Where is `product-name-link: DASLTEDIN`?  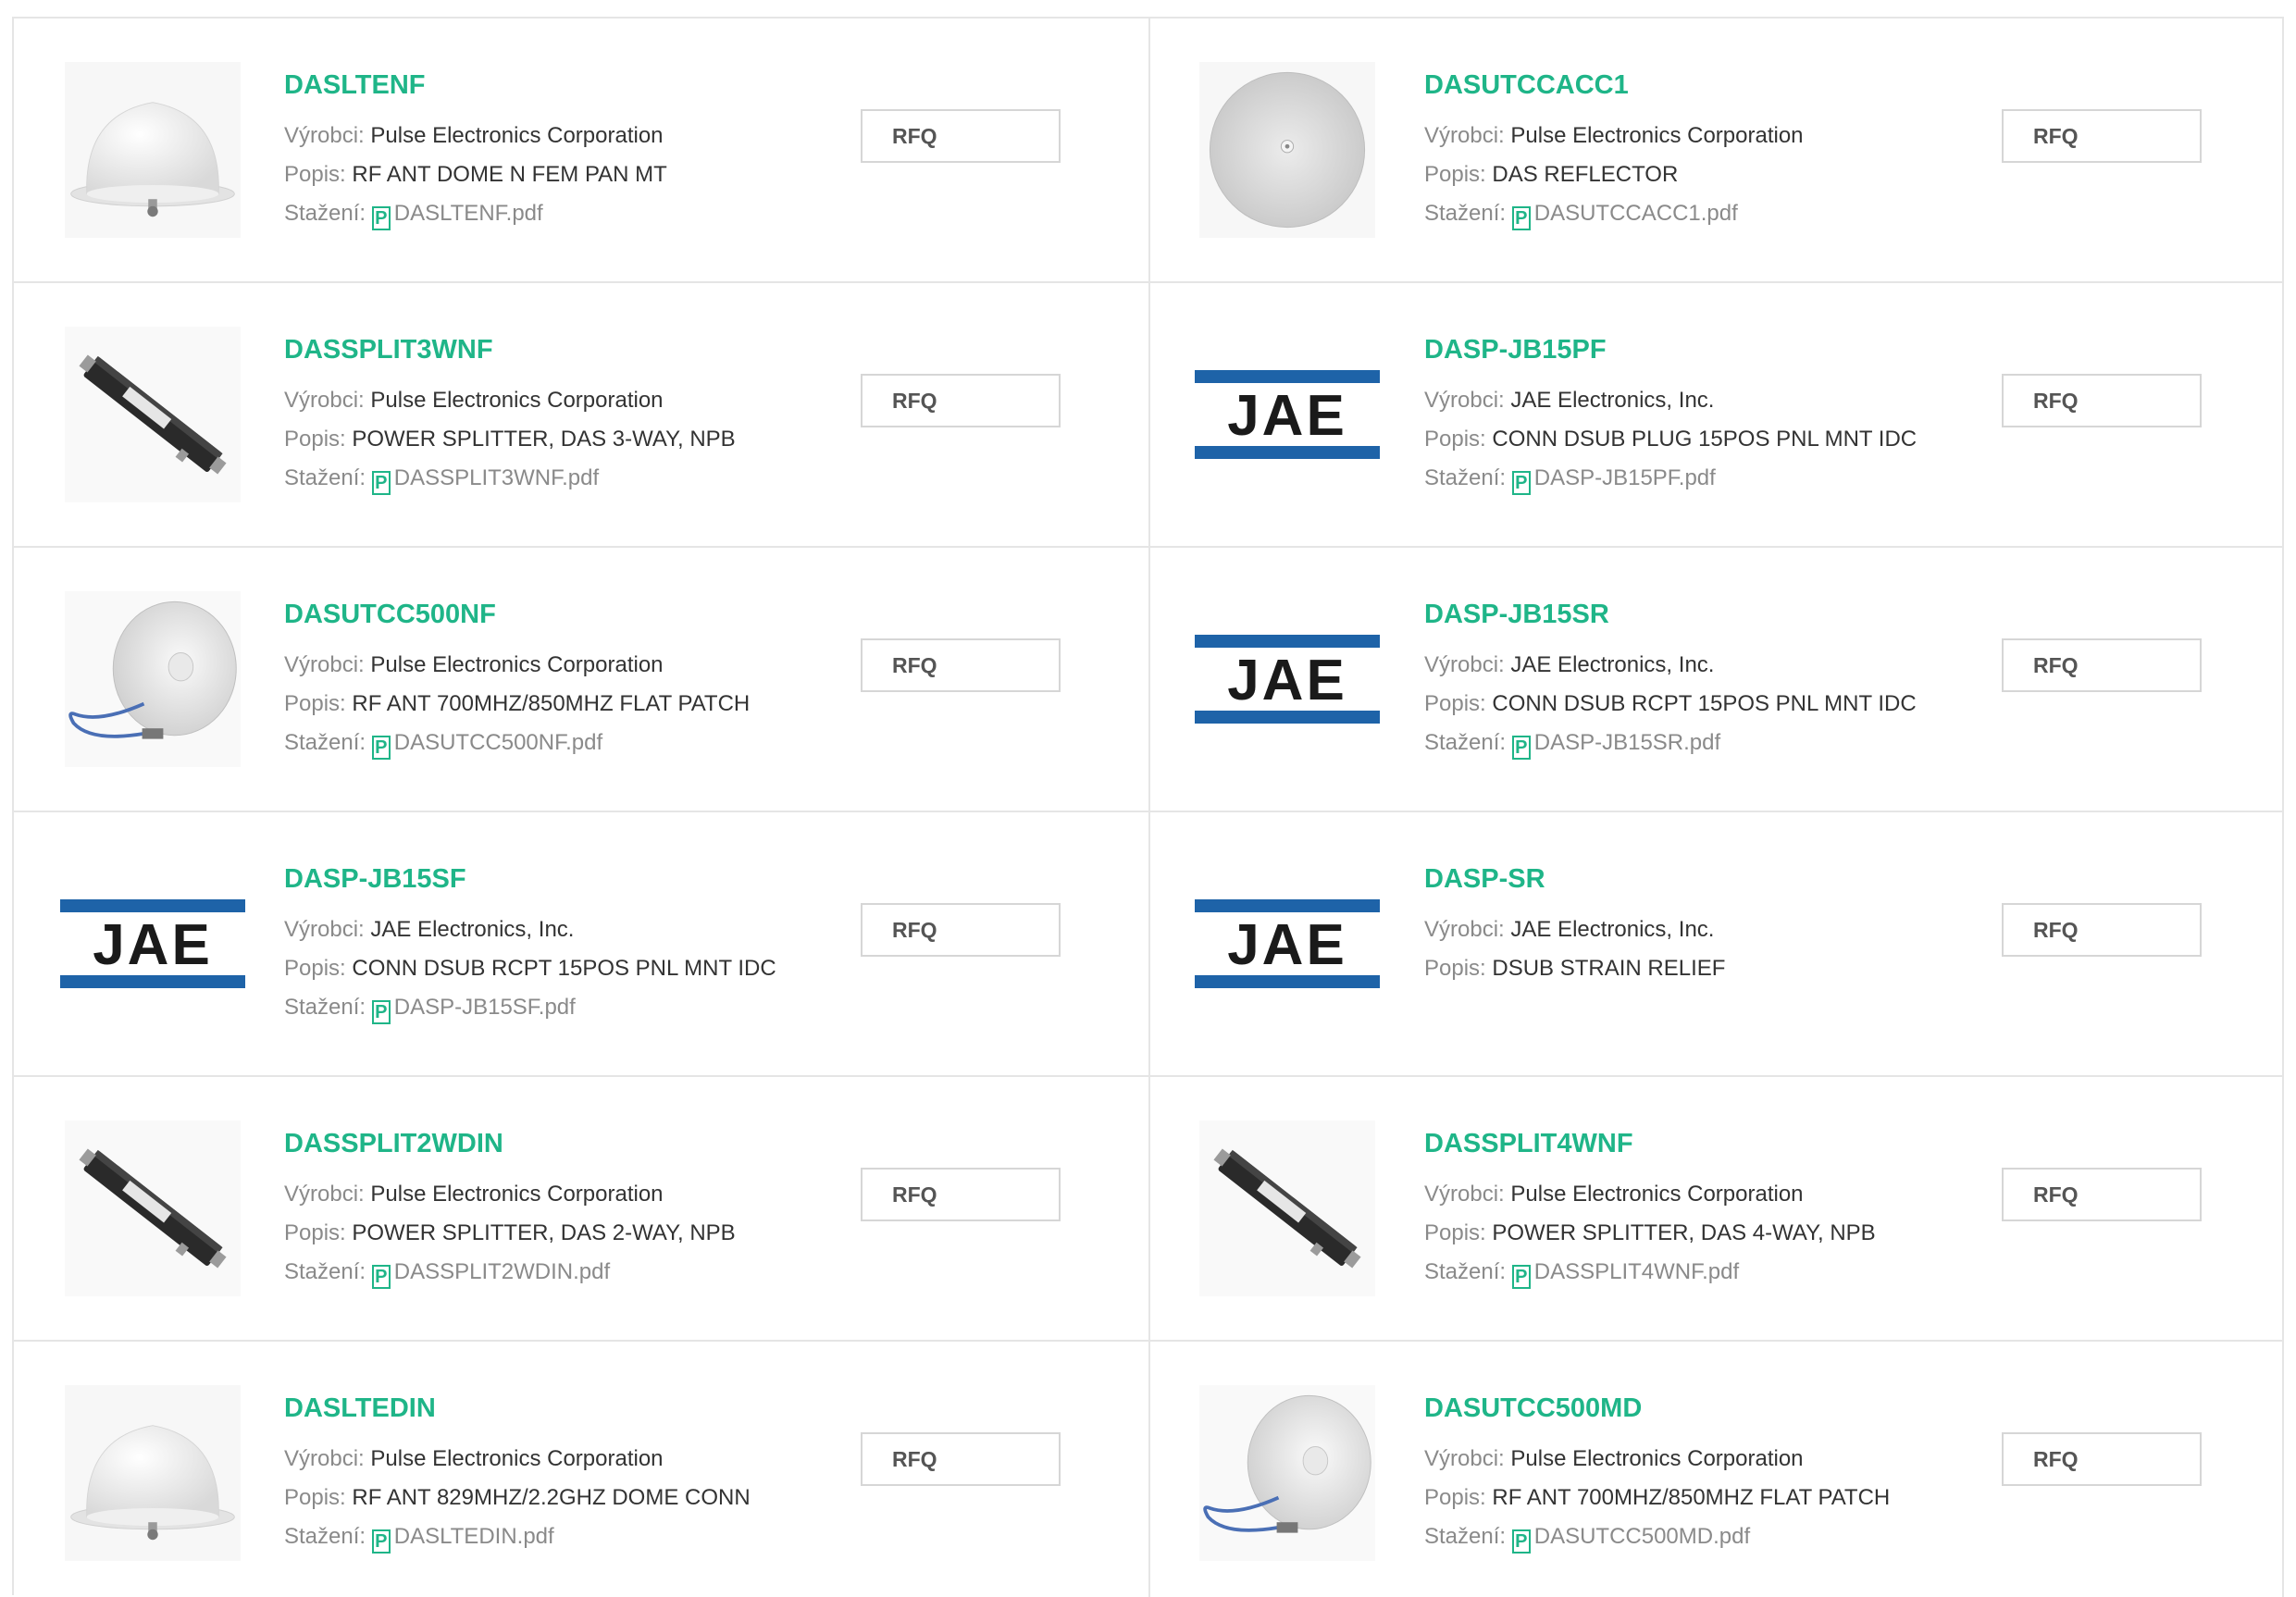 product-name-link: DASLTEDIN is located at coordinates (517, 1408).